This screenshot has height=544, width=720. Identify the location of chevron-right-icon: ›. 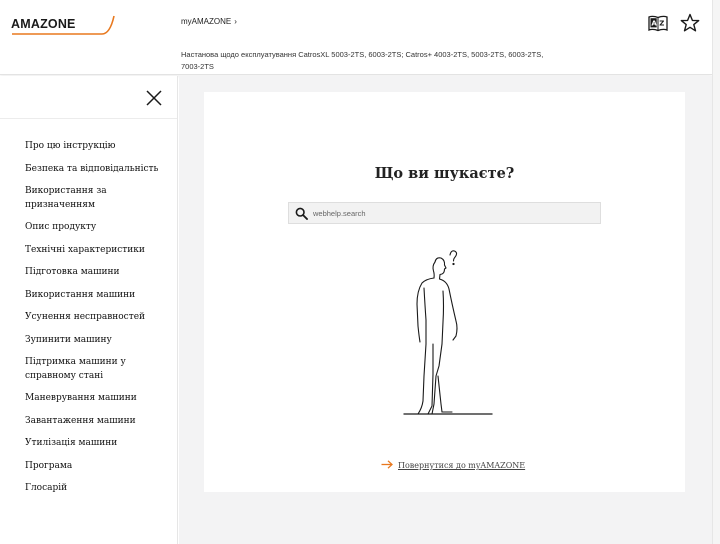
(235, 21).